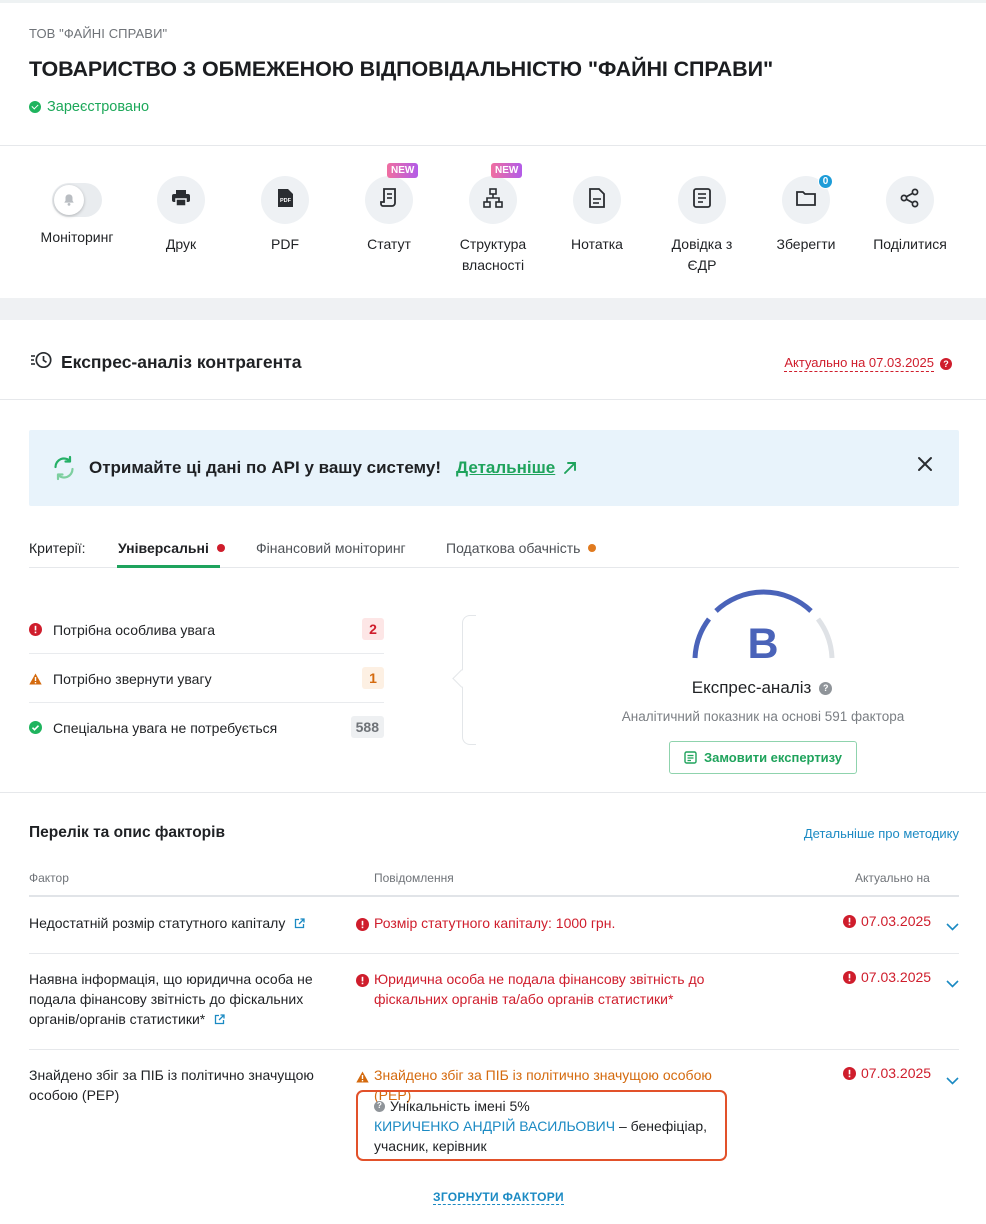  What do you see at coordinates (132, 678) in the screenshot?
I see `criteria-label: Потрібно звернути увагу` at bounding box center [132, 678].